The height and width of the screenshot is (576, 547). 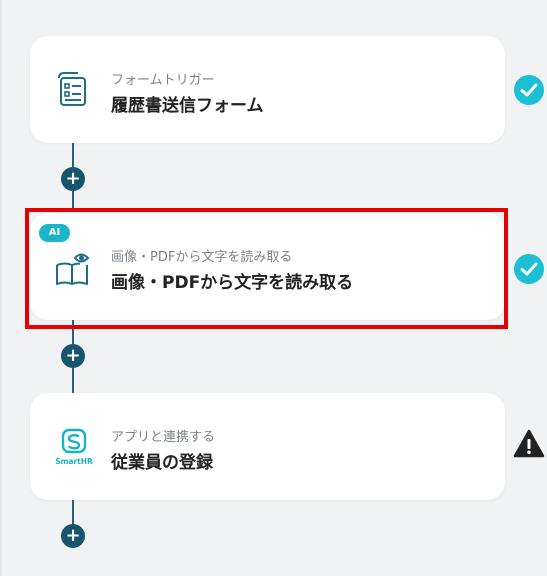 I want to click on smarthr-icon: SmartHR, so click(x=74, y=449).